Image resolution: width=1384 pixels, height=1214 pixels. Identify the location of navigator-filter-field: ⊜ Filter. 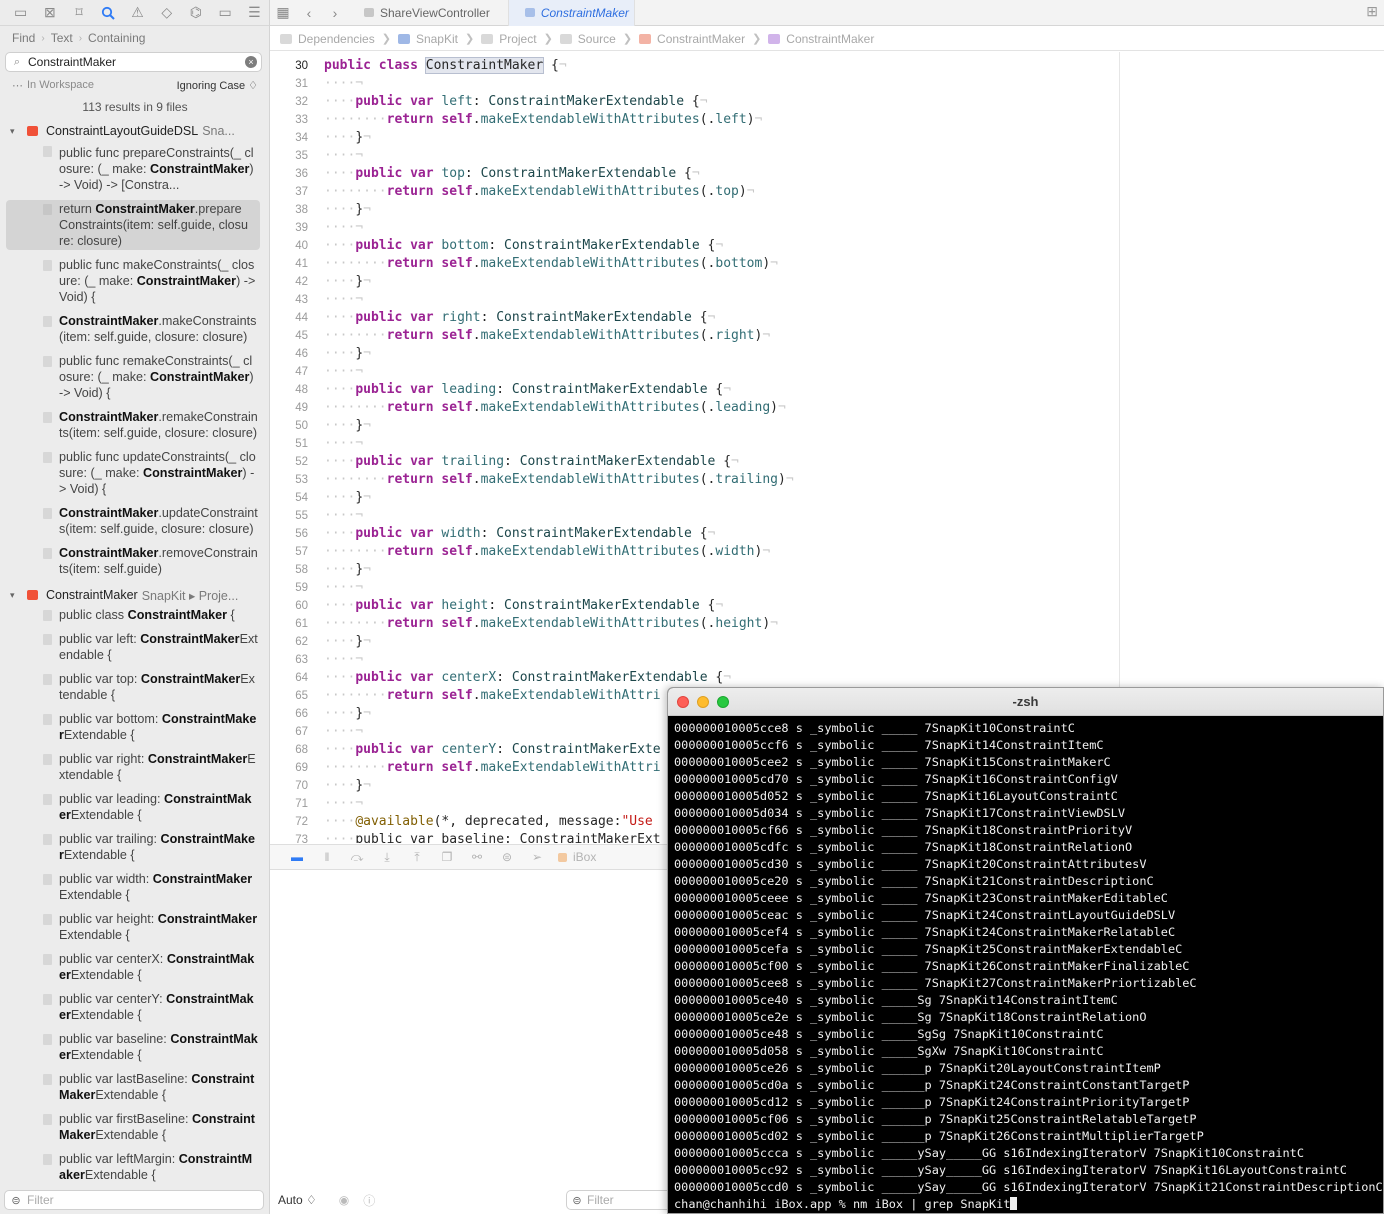
(134, 1200).